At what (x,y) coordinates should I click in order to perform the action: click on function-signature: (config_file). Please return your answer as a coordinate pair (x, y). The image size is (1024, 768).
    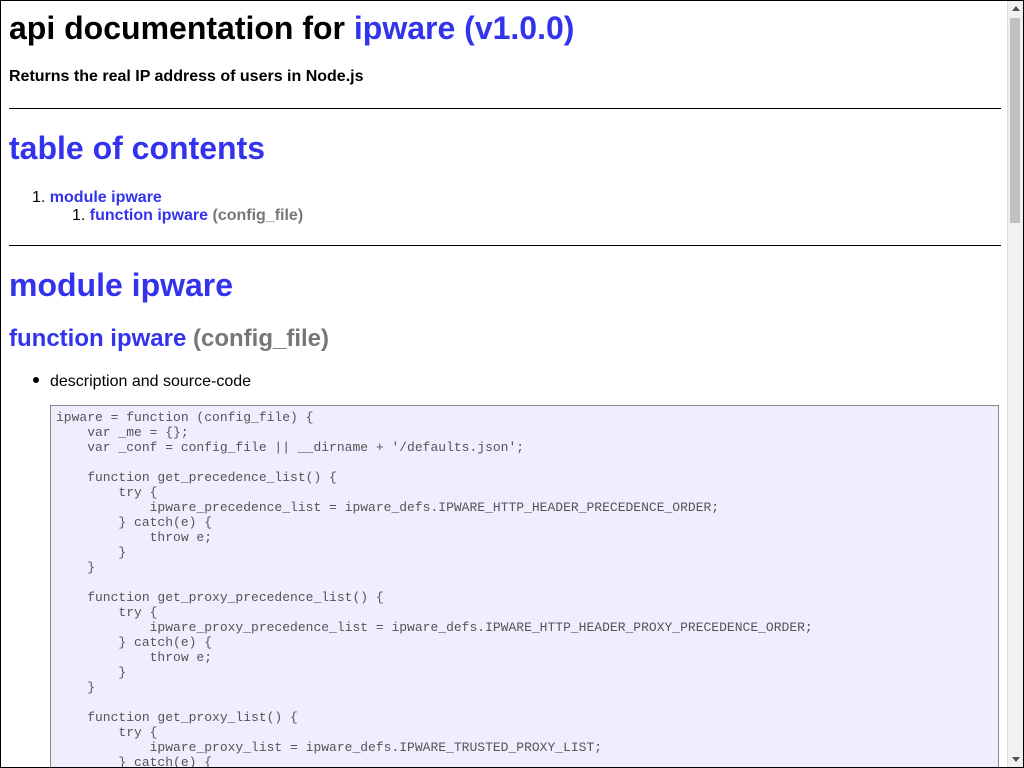
    Looking at the image, I should click on (261, 338).